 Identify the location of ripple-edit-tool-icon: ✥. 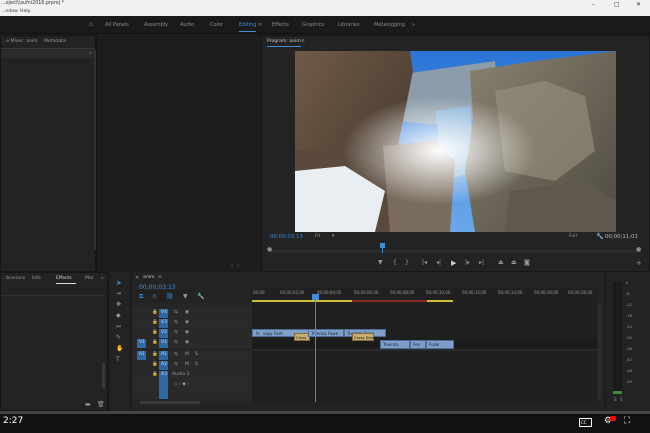
(118, 305).